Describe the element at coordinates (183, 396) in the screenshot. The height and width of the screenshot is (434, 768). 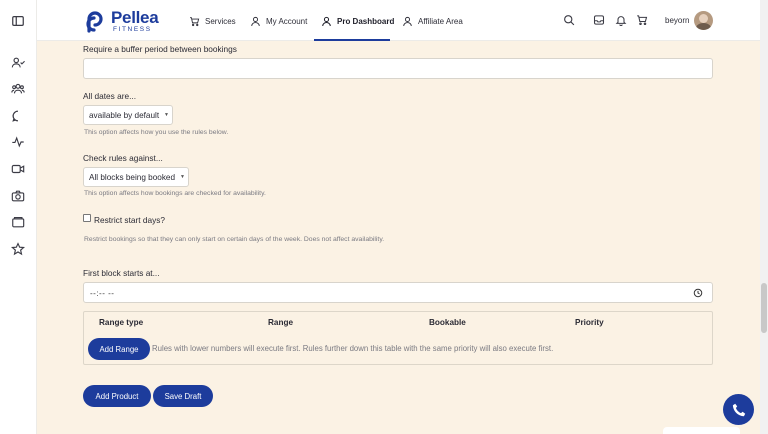
I see `save-draft-button: Save Draft` at that location.